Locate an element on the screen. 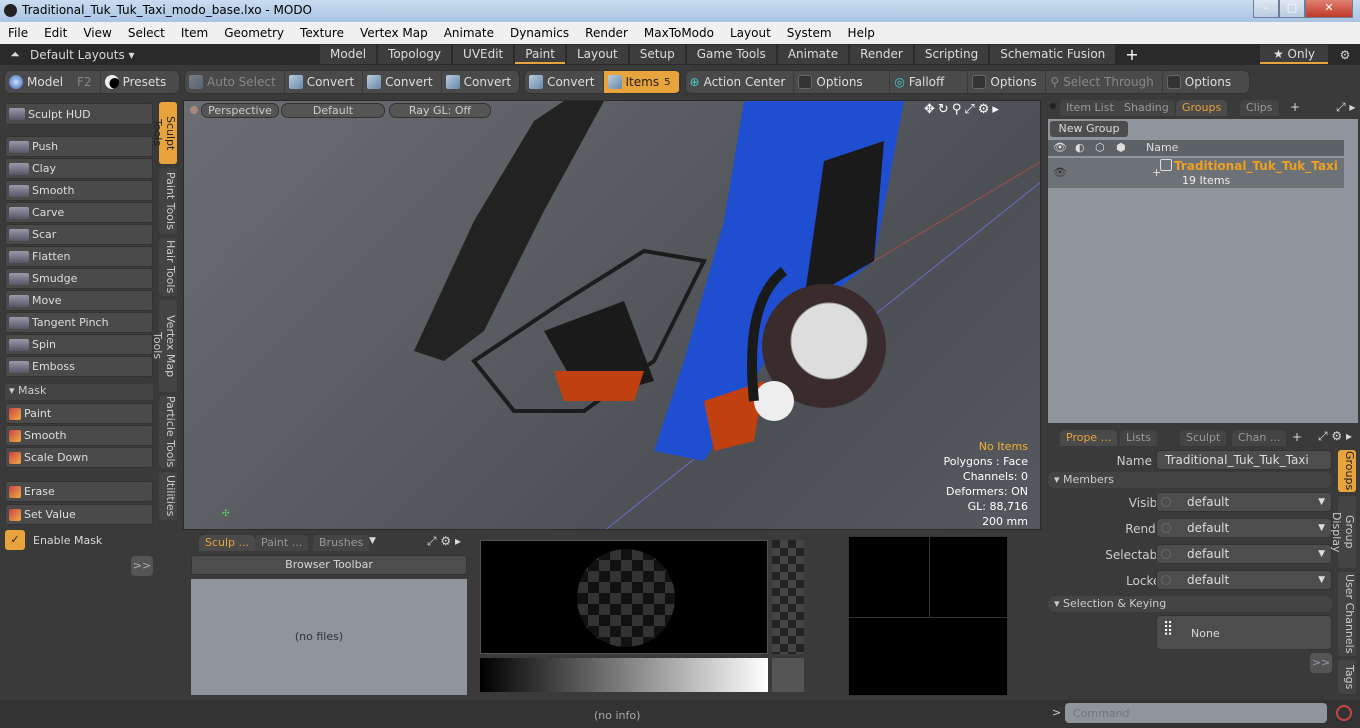  name-field: Traditional_Tuk_Tuk_Taxi (20) is located at coordinates (1244, 467).